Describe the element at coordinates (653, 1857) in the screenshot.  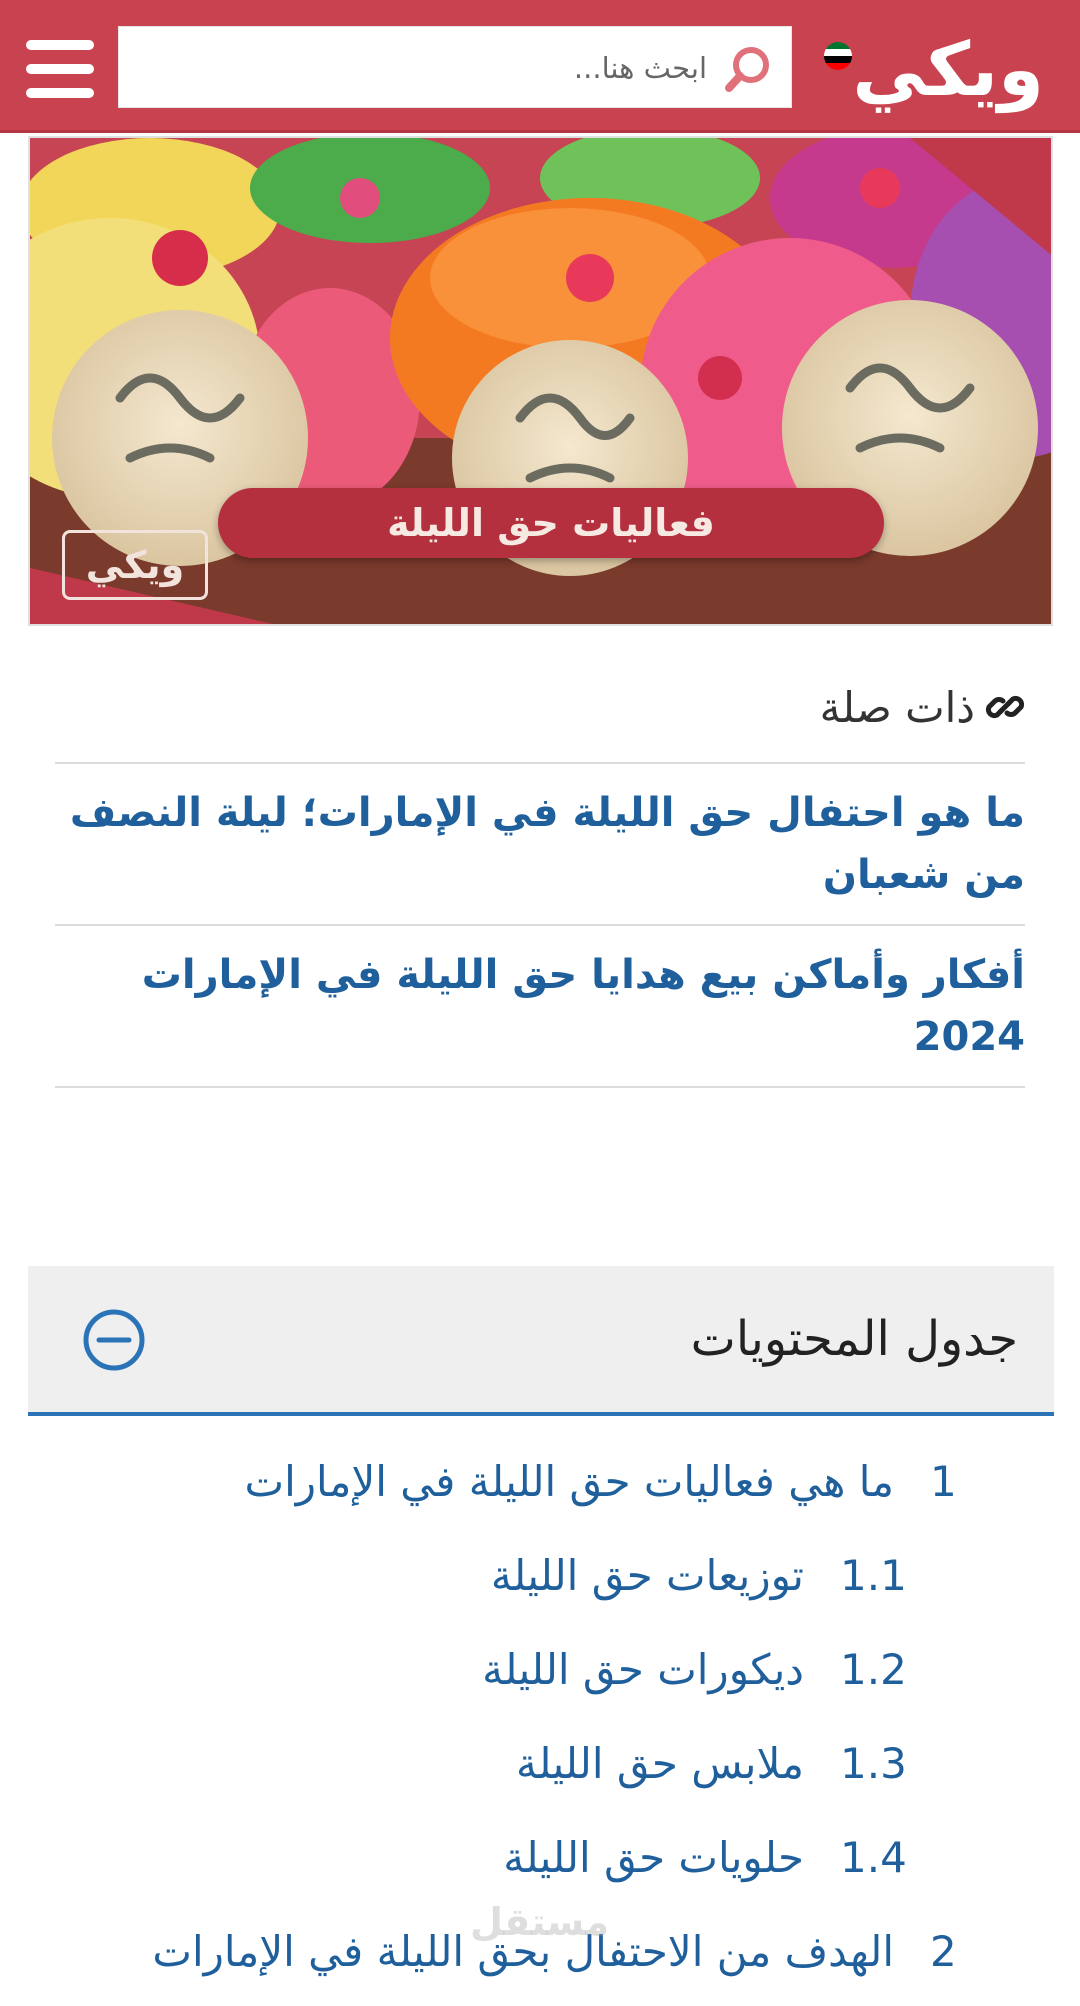
I see `toc-item-label: حلويات حق الليلة` at that location.